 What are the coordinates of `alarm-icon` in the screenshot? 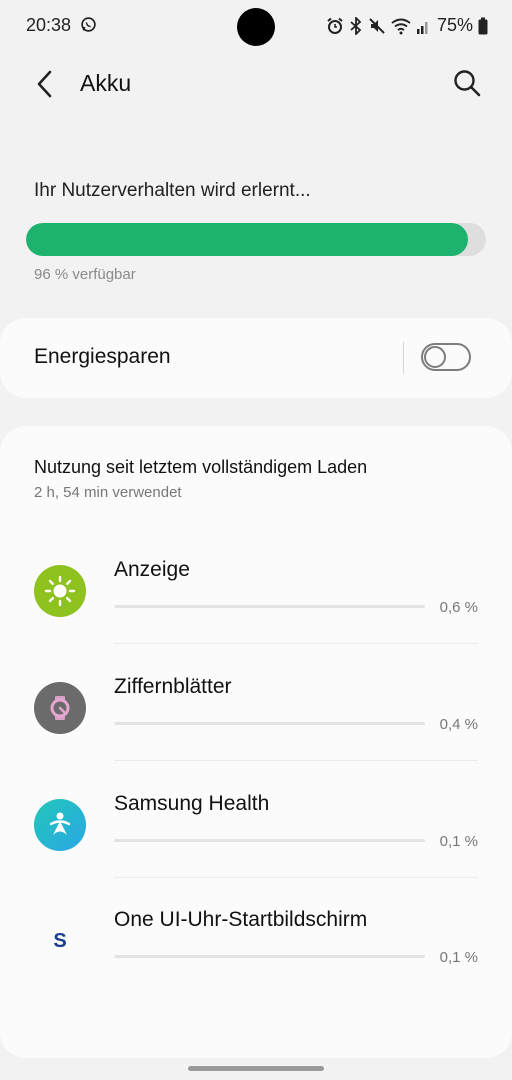 It's located at (335, 25).